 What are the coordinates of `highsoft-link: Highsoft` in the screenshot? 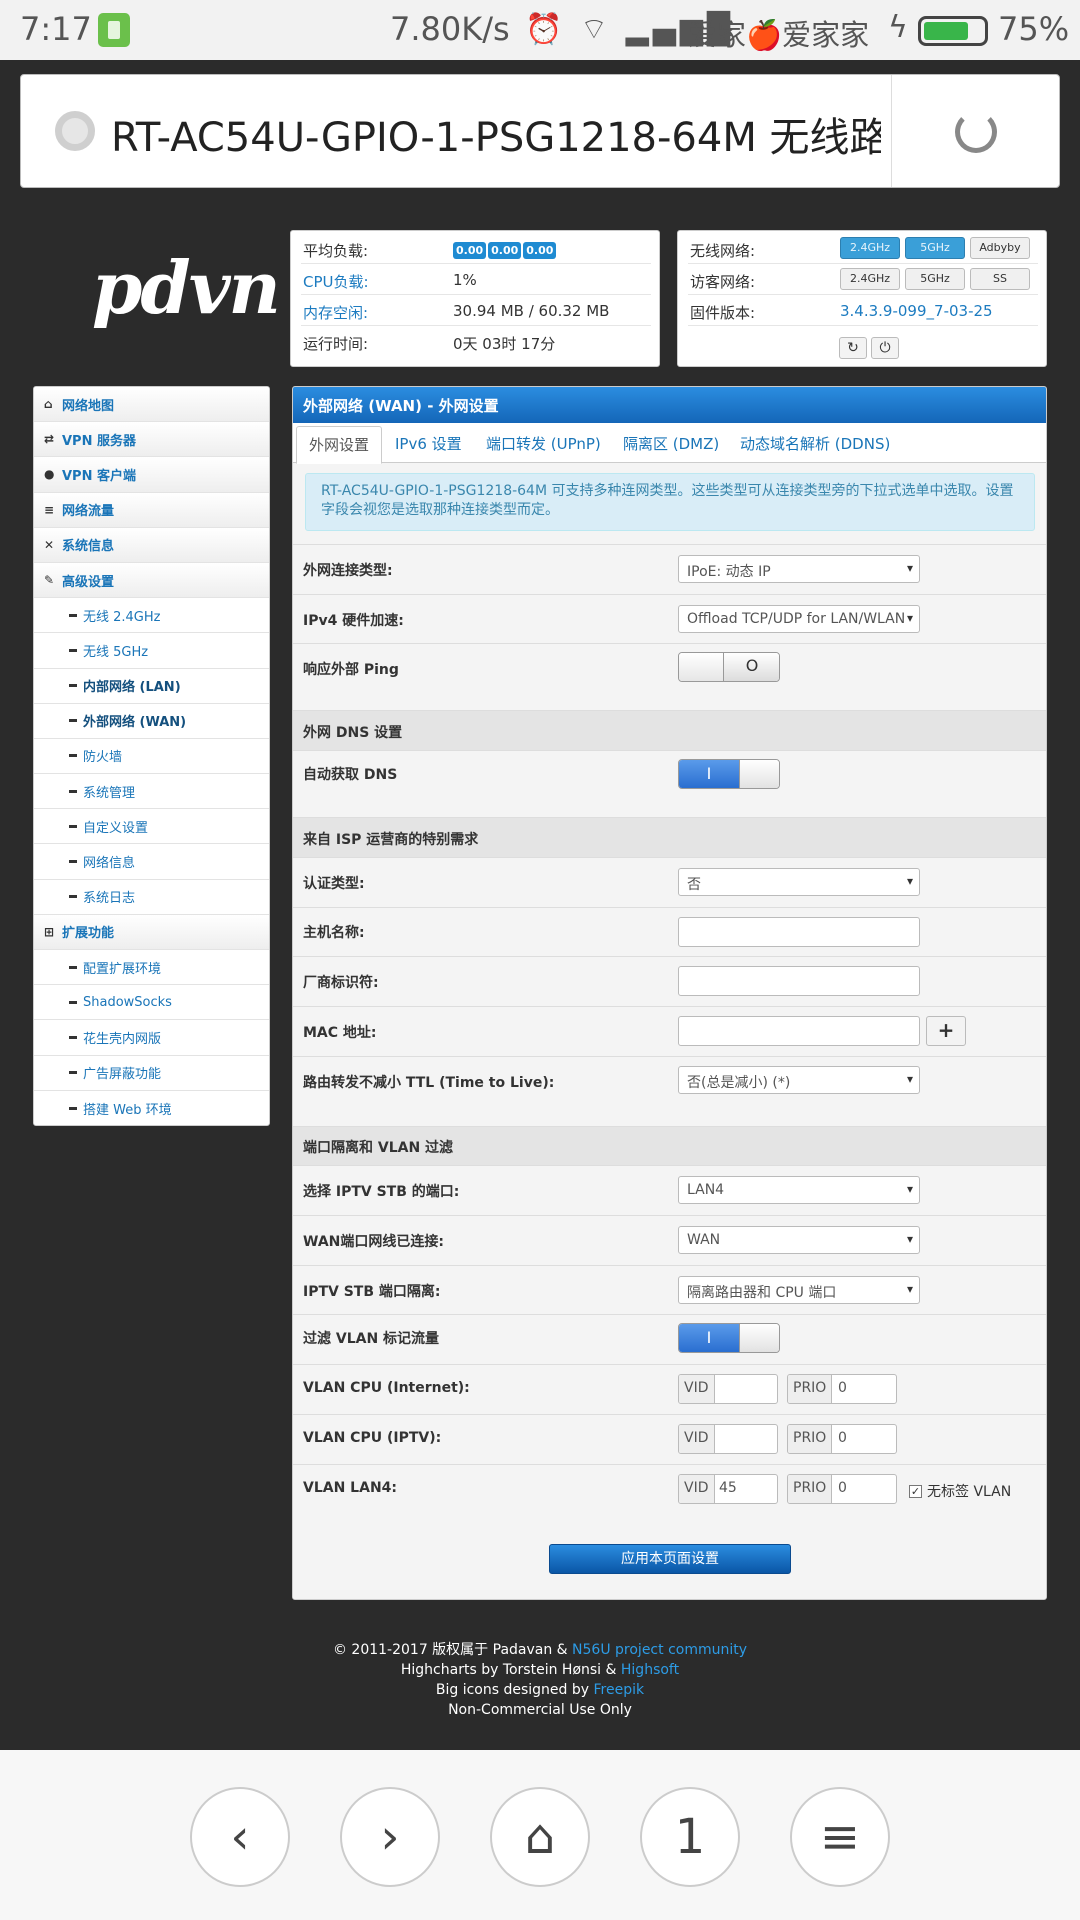 It's located at (650, 1670).